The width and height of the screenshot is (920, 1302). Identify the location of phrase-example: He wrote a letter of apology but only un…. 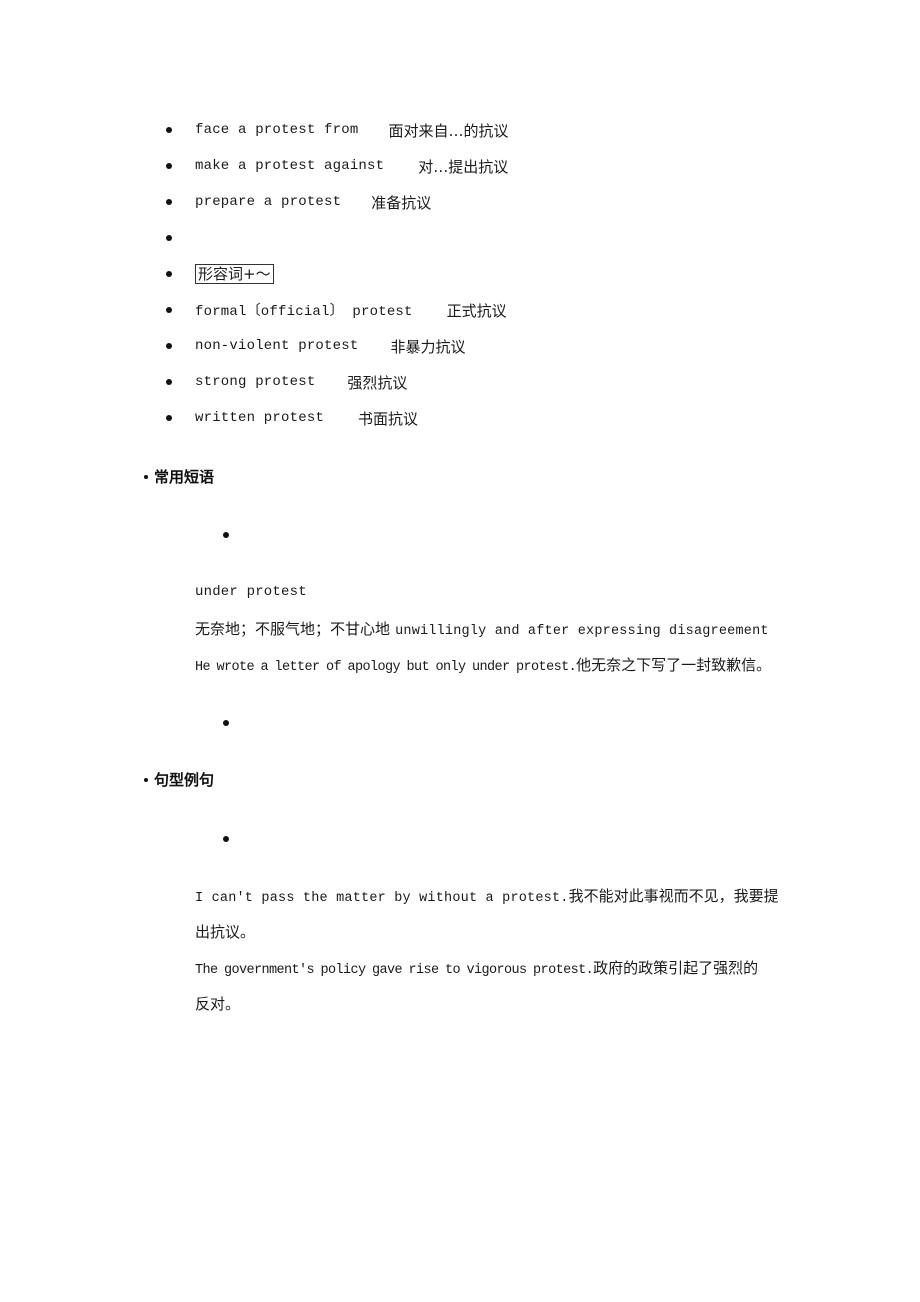
(483, 666).